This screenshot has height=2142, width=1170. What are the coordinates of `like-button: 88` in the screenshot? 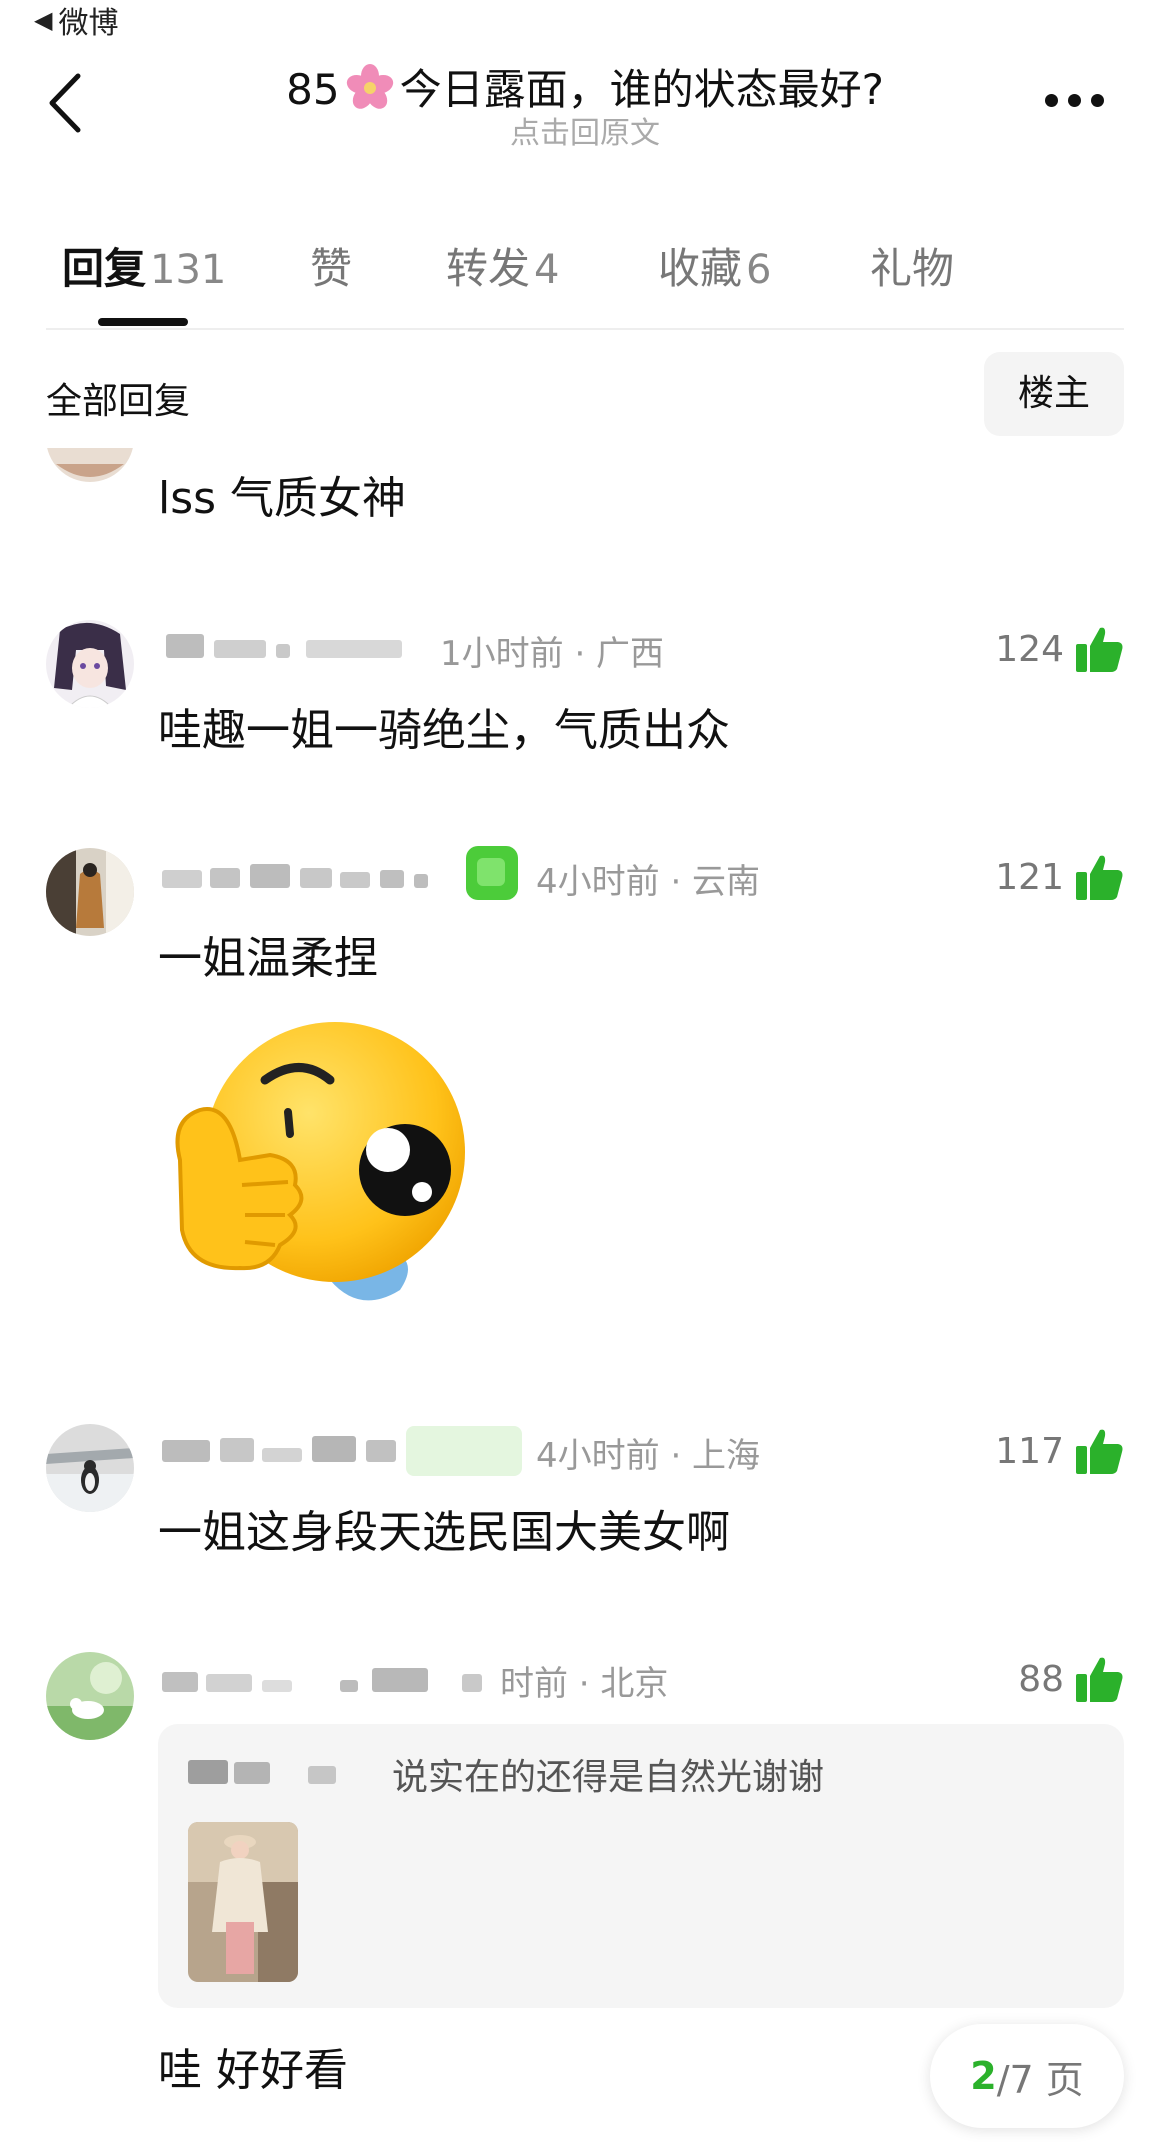 It's located at (1071, 1679).